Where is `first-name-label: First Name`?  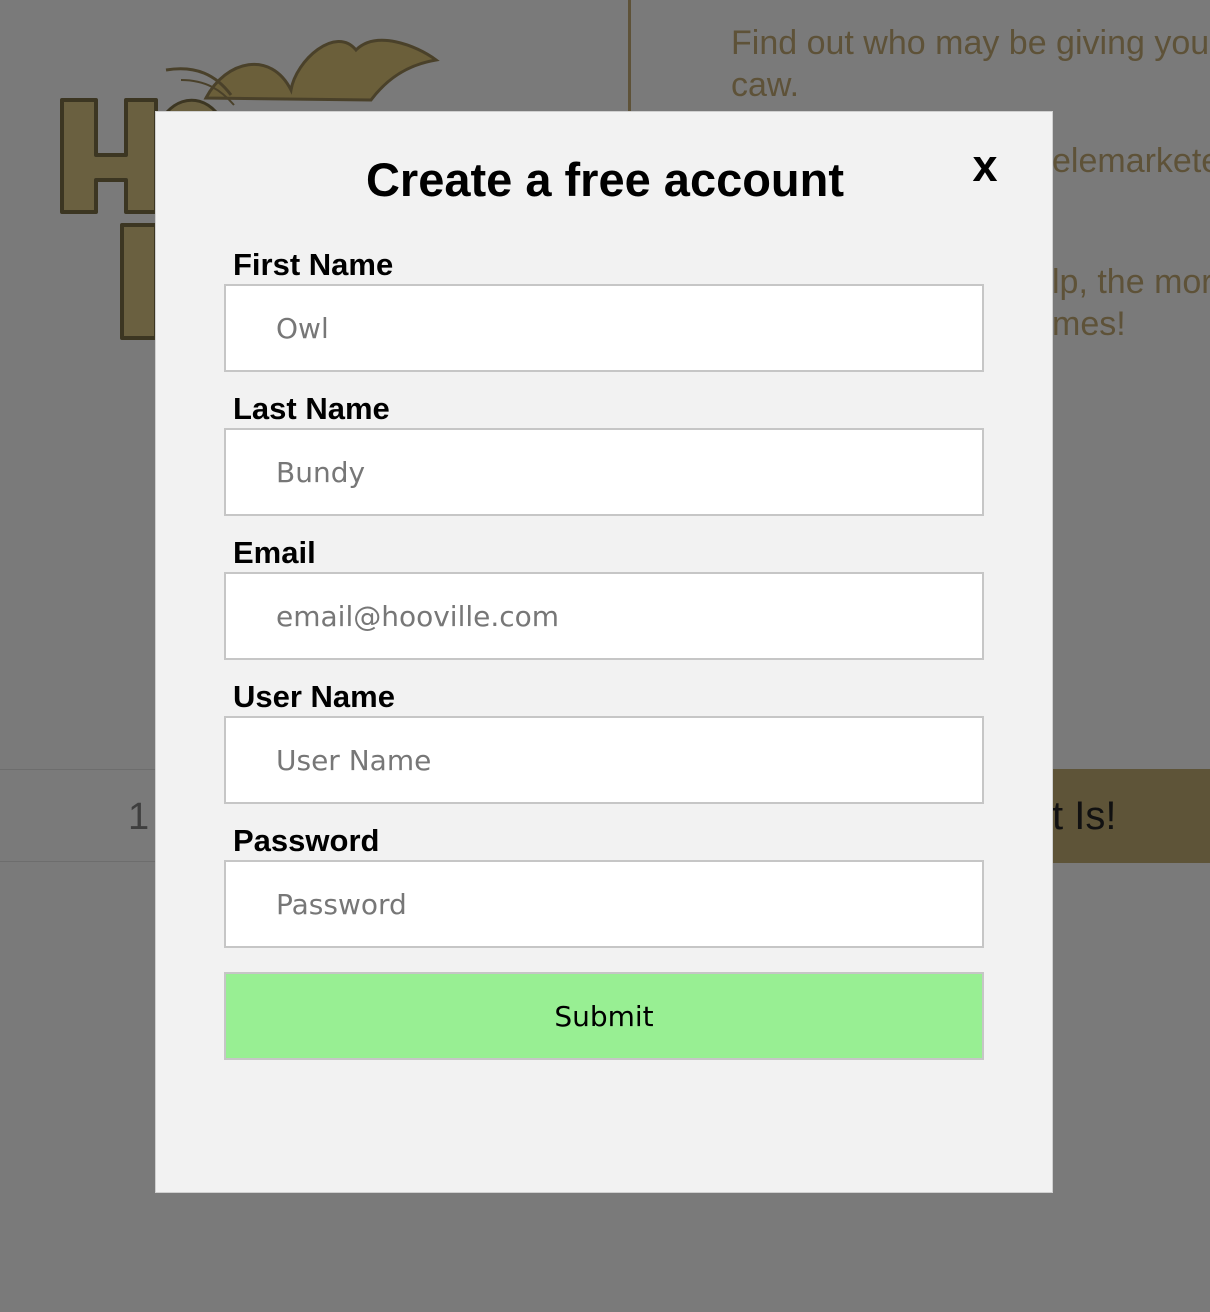 first-name-label: First Name is located at coordinates (313, 264).